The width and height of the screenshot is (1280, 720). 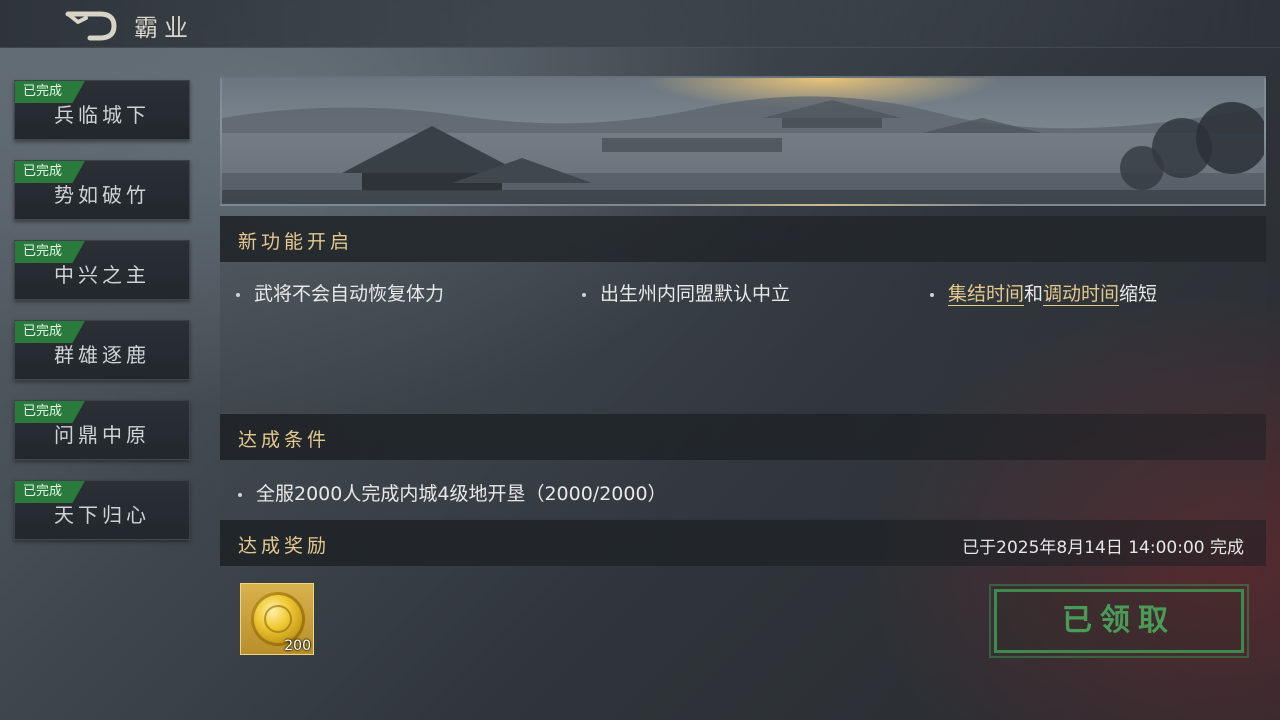 What do you see at coordinates (277, 619) in the screenshot?
I see `reward-item: 200` at bounding box center [277, 619].